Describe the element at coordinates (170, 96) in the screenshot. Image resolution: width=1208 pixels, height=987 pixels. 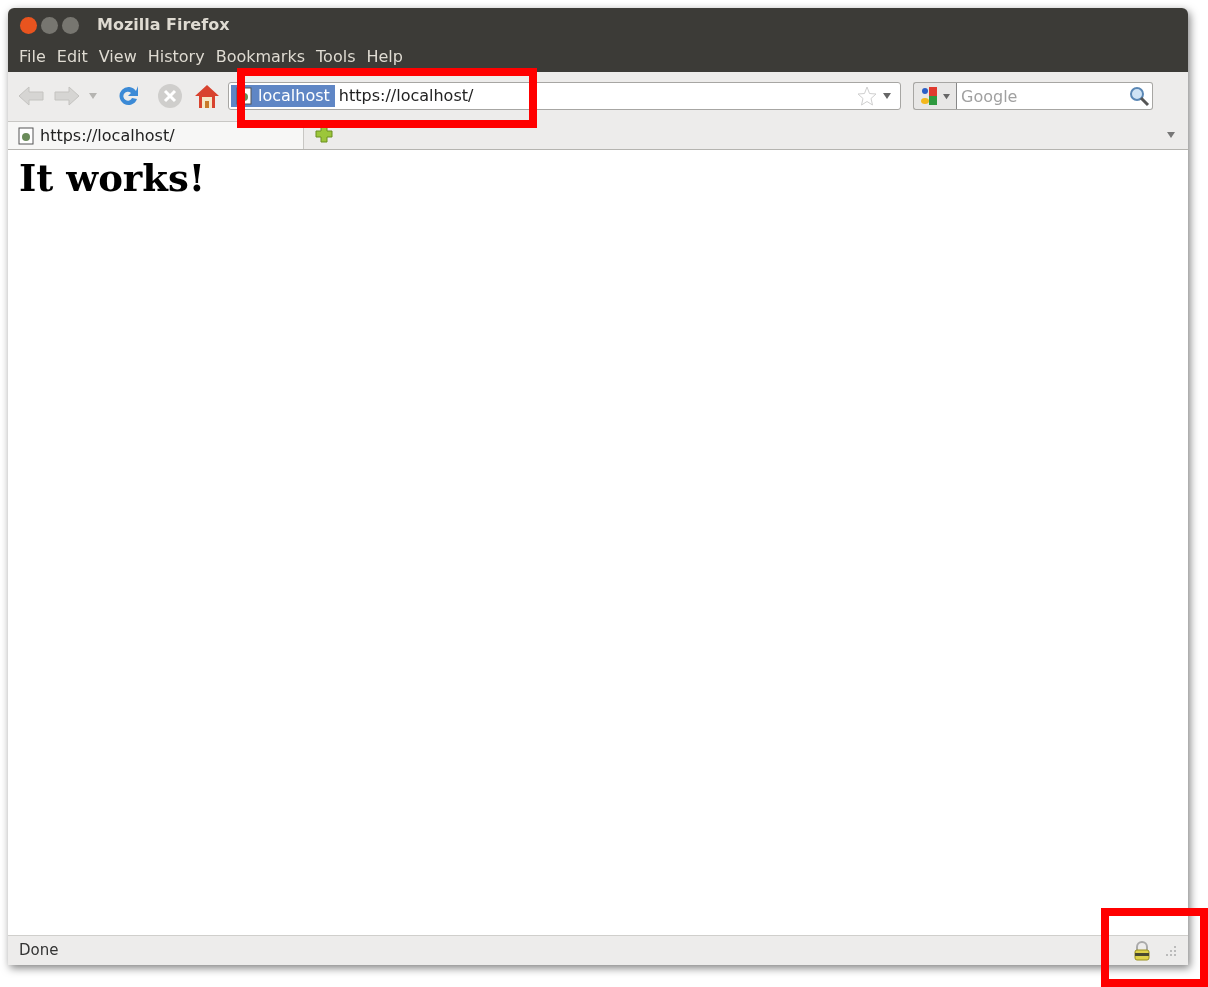
I see `stop-icon` at that location.